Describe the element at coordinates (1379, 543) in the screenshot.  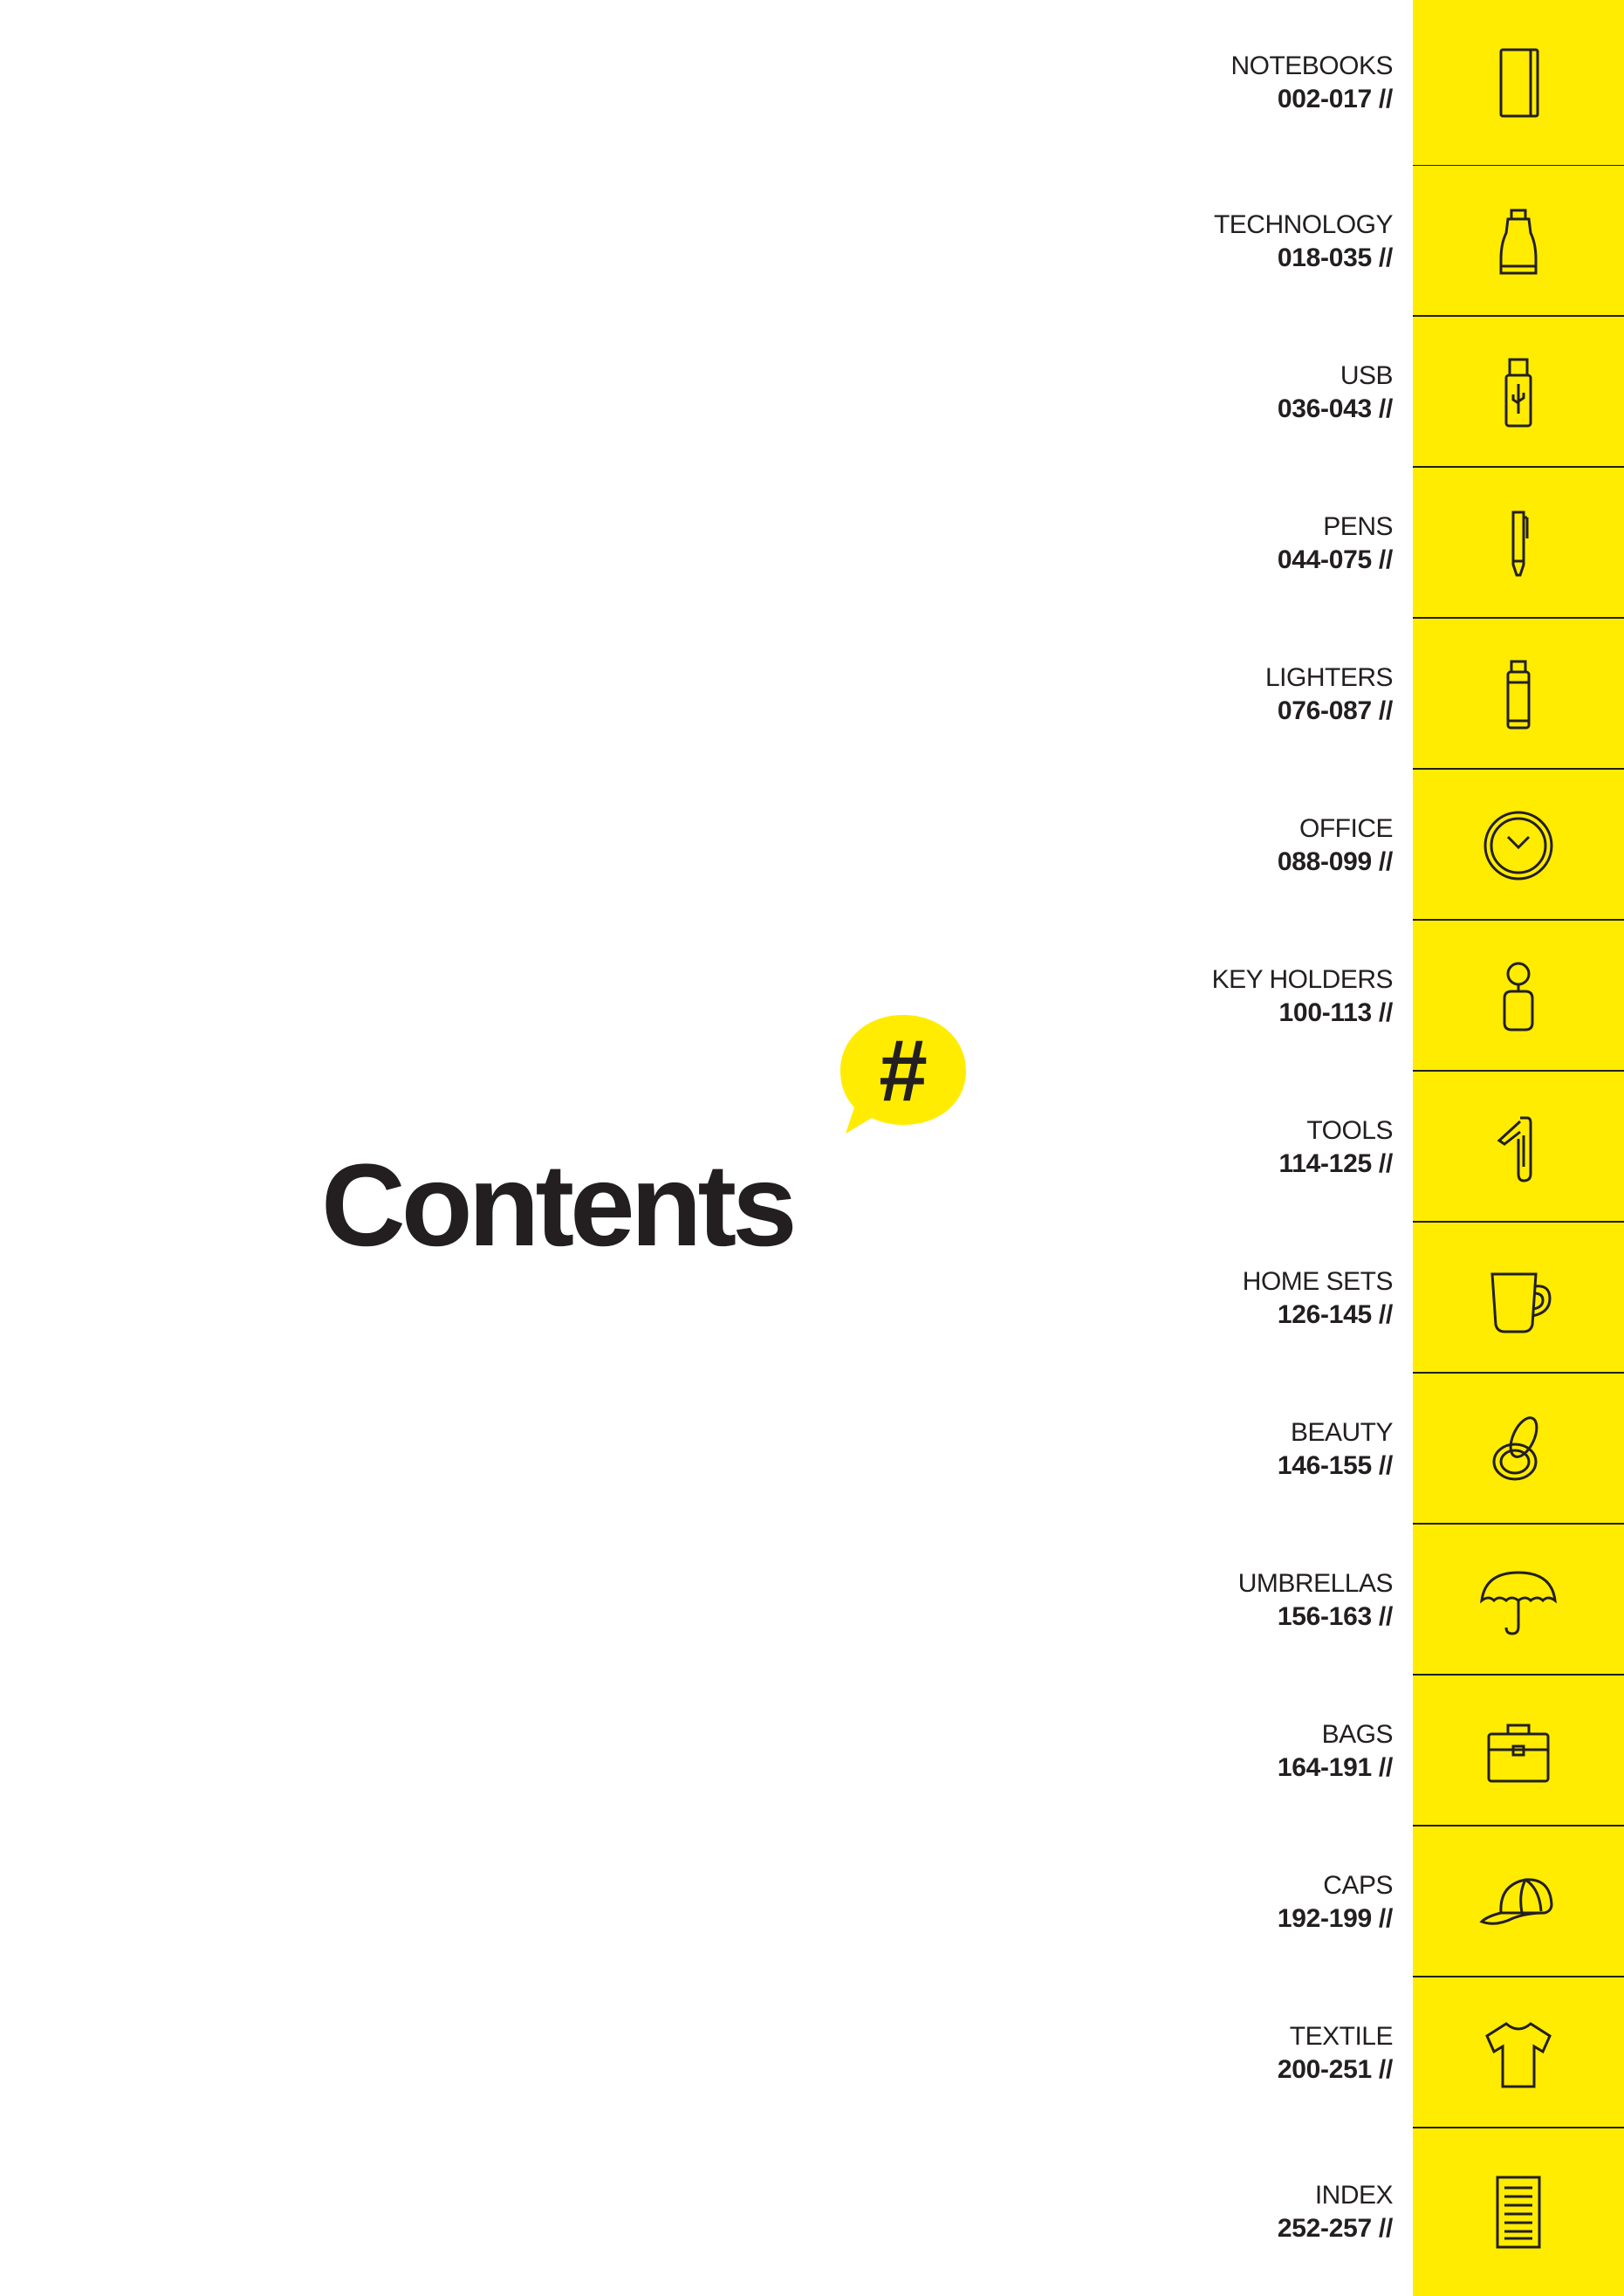
I see `toc-item-pens: PENS 044-075 //` at that location.